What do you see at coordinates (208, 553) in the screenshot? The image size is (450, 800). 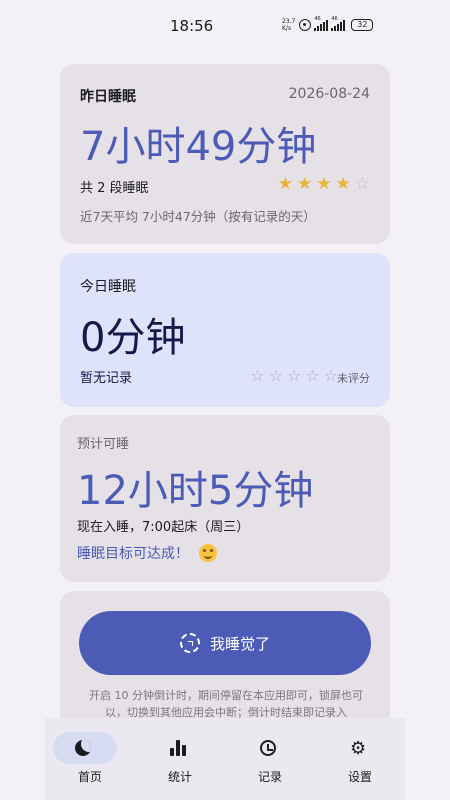 I see `smile-emoji-icon` at bounding box center [208, 553].